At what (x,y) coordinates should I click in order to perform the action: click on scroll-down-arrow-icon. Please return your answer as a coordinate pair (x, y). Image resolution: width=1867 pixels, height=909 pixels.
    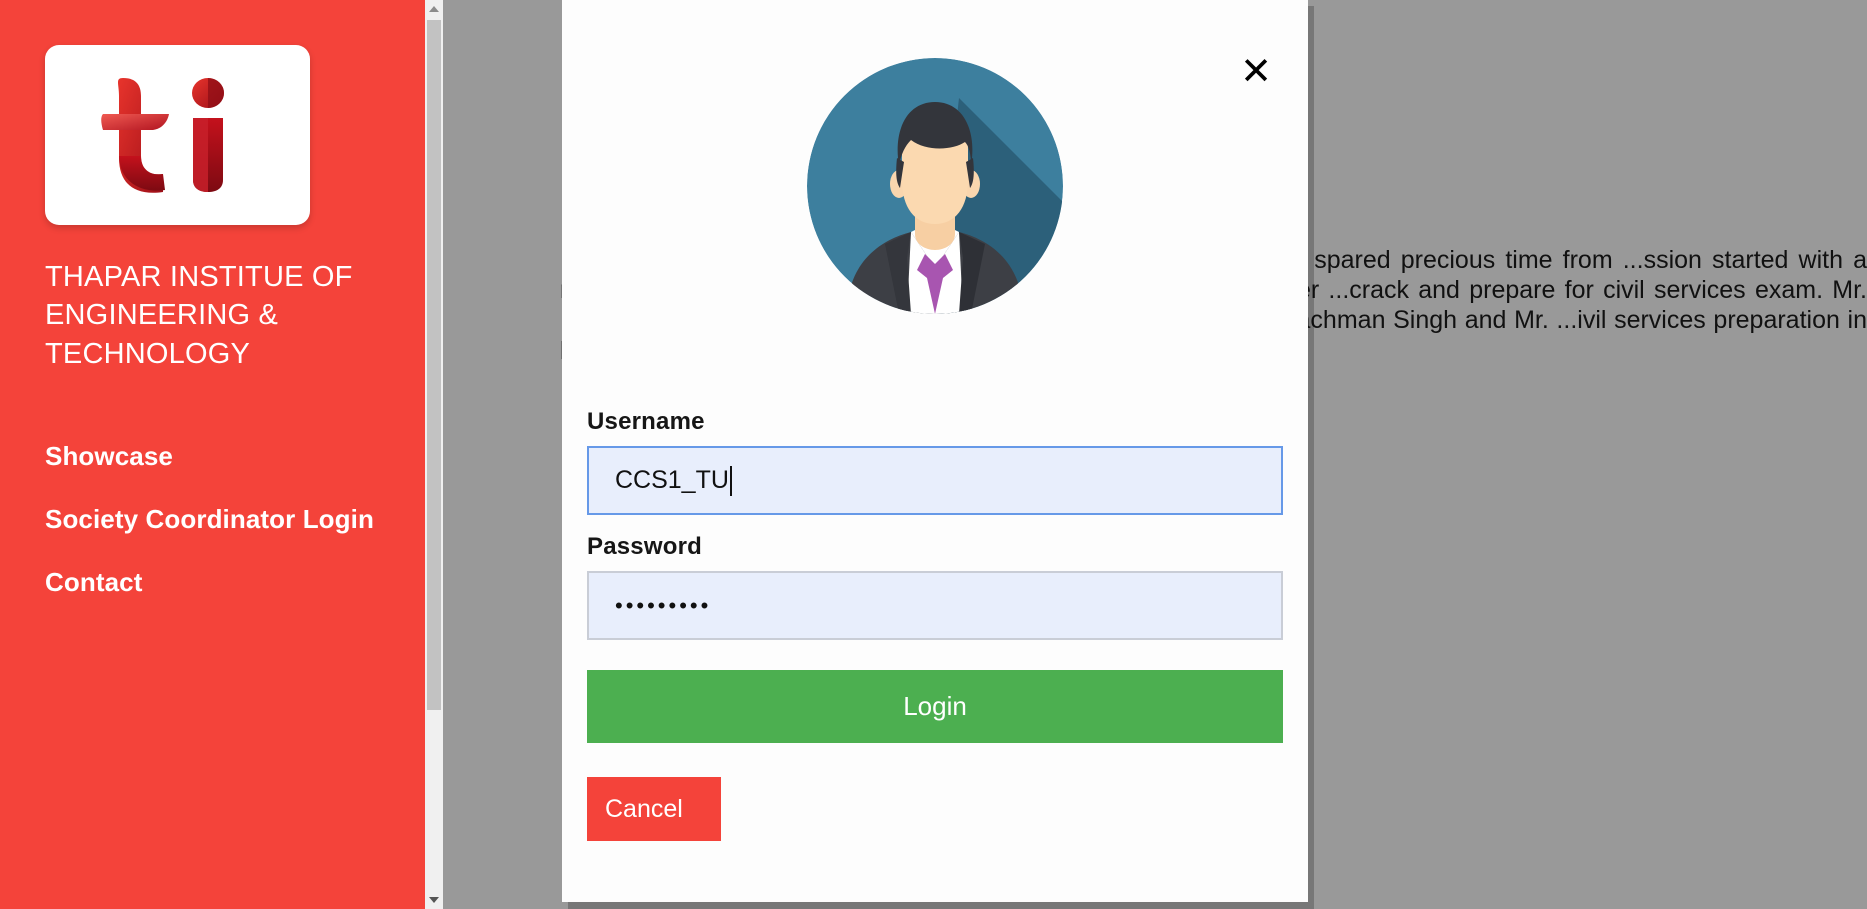
    Looking at the image, I should click on (434, 900).